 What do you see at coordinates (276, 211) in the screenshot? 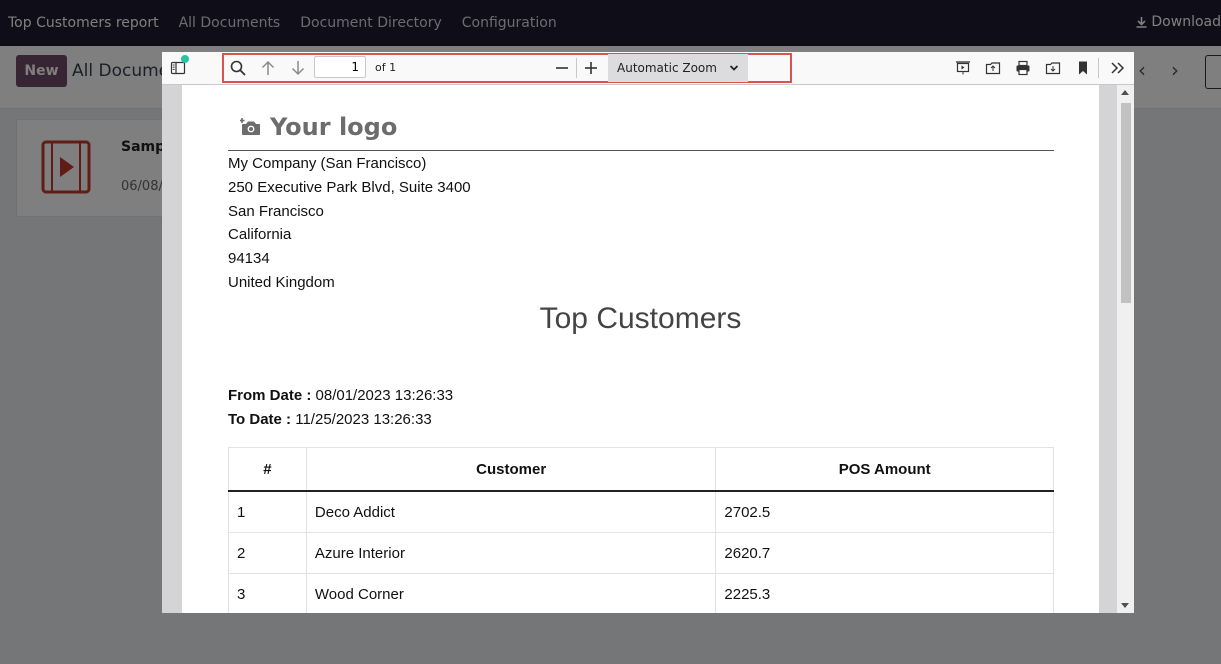
I see `company-line: San Francisco` at bounding box center [276, 211].